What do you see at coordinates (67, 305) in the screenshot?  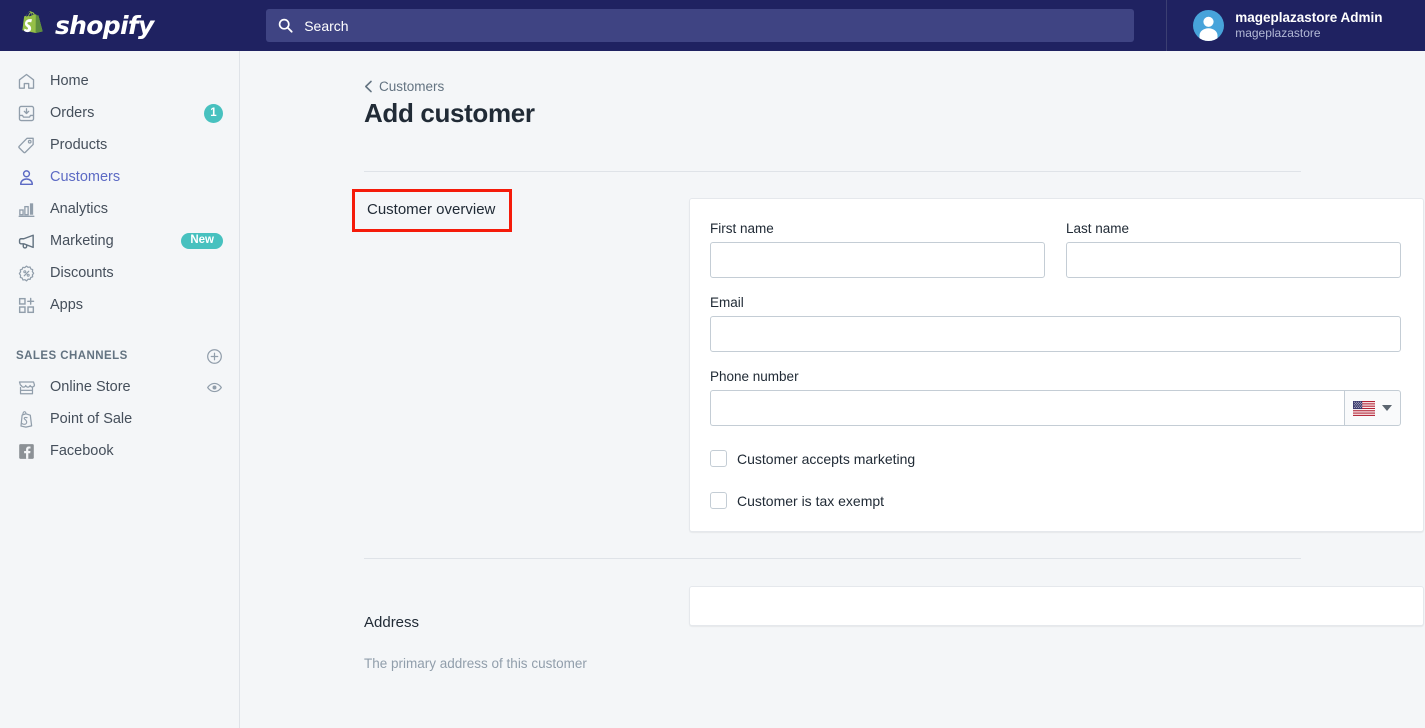 I see `sidebar-item-label: Apps` at bounding box center [67, 305].